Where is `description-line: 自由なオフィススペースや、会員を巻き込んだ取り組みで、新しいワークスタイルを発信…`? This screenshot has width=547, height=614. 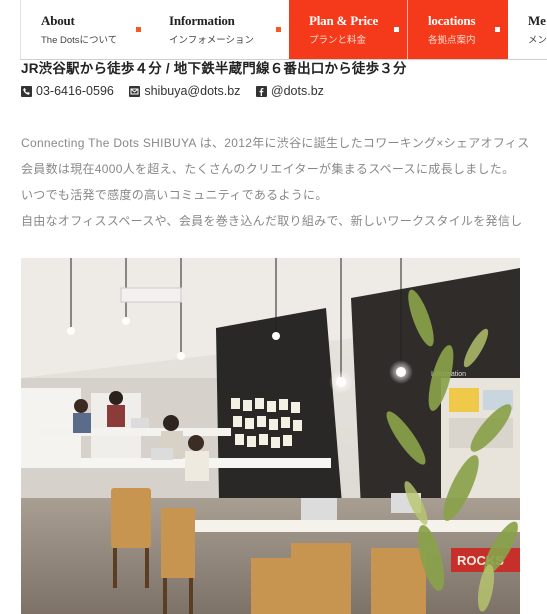
description-line: 自由なオフィススペースや、会員を巻き込んだ取り組みで、新しいワークスタイルを発信… is located at coordinates (272, 221).